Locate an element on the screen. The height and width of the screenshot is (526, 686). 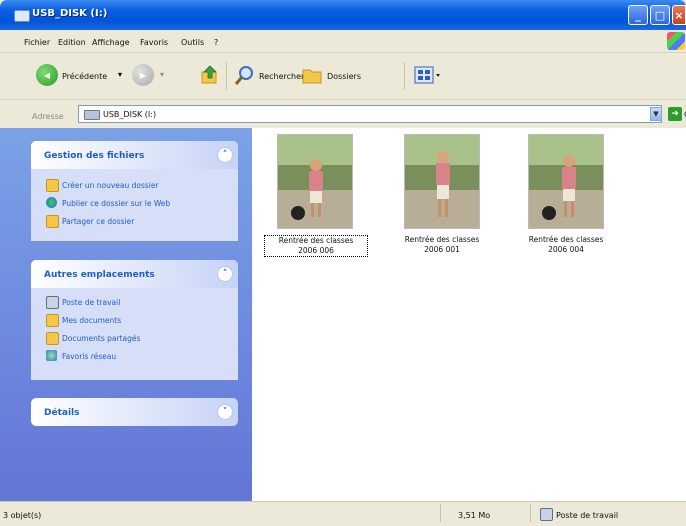
other-places-title: Autres emplacements is located at coordinates (99, 275).